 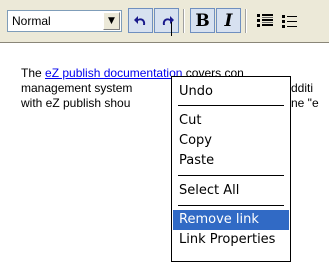 I want to click on ordered-list-button, so click(x=264, y=20).